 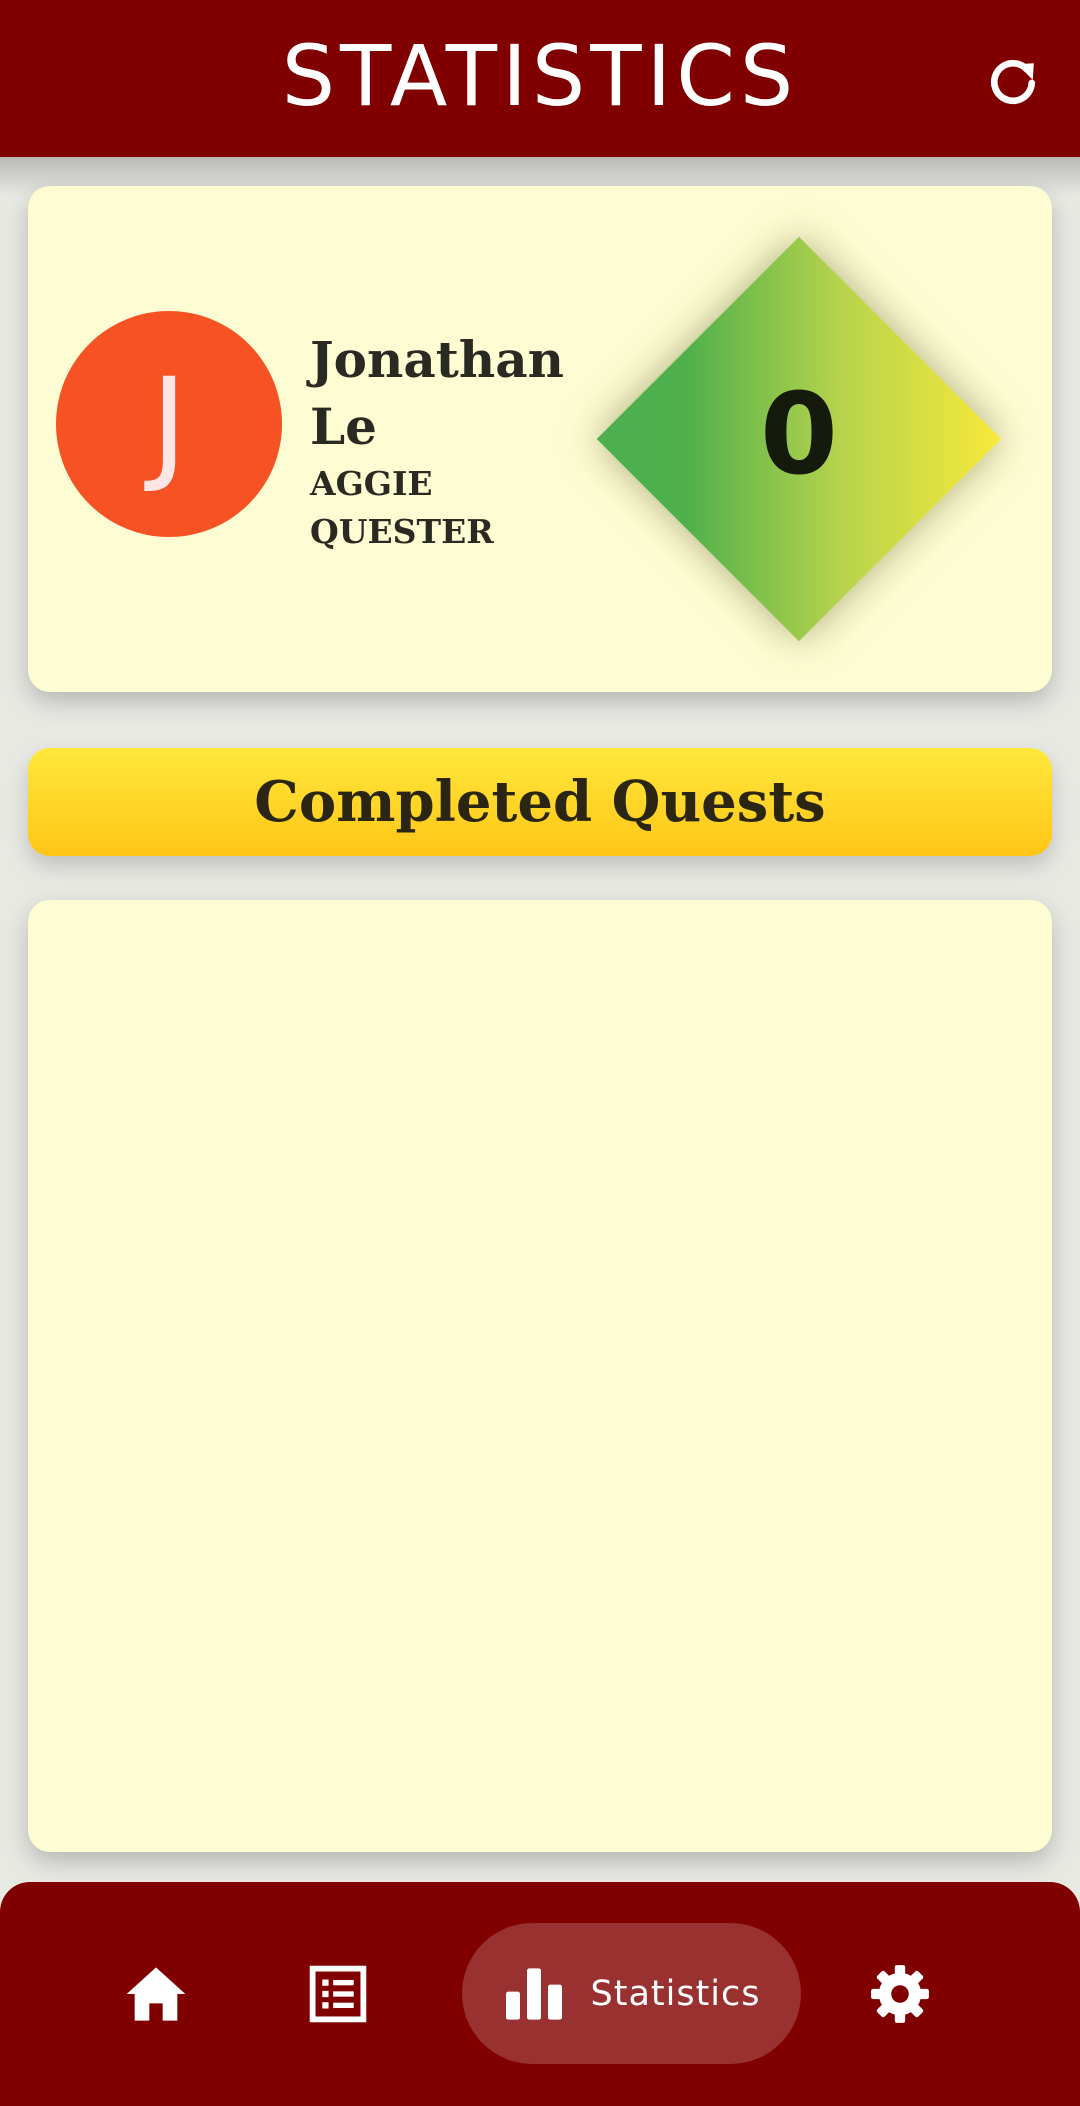 I want to click on nav-home, so click(x=156, y=1994).